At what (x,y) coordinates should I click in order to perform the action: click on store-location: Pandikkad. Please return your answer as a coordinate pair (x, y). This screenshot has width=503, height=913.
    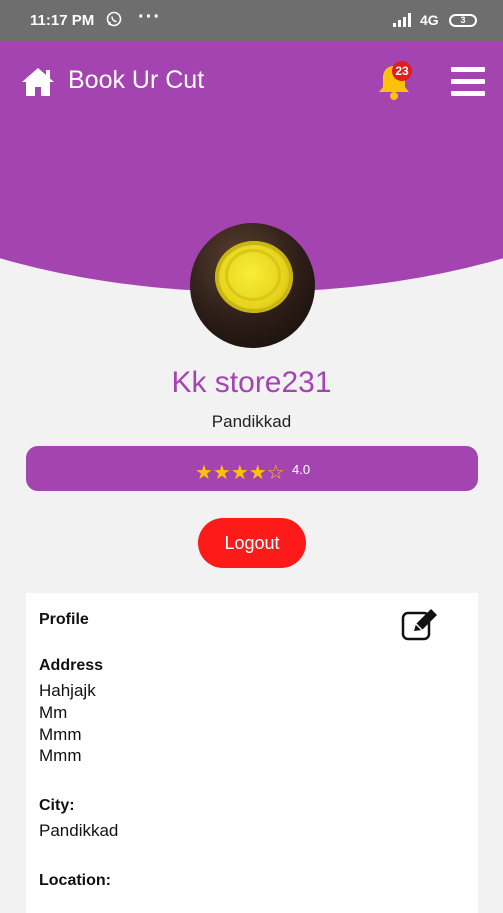
    Looking at the image, I should click on (251, 421).